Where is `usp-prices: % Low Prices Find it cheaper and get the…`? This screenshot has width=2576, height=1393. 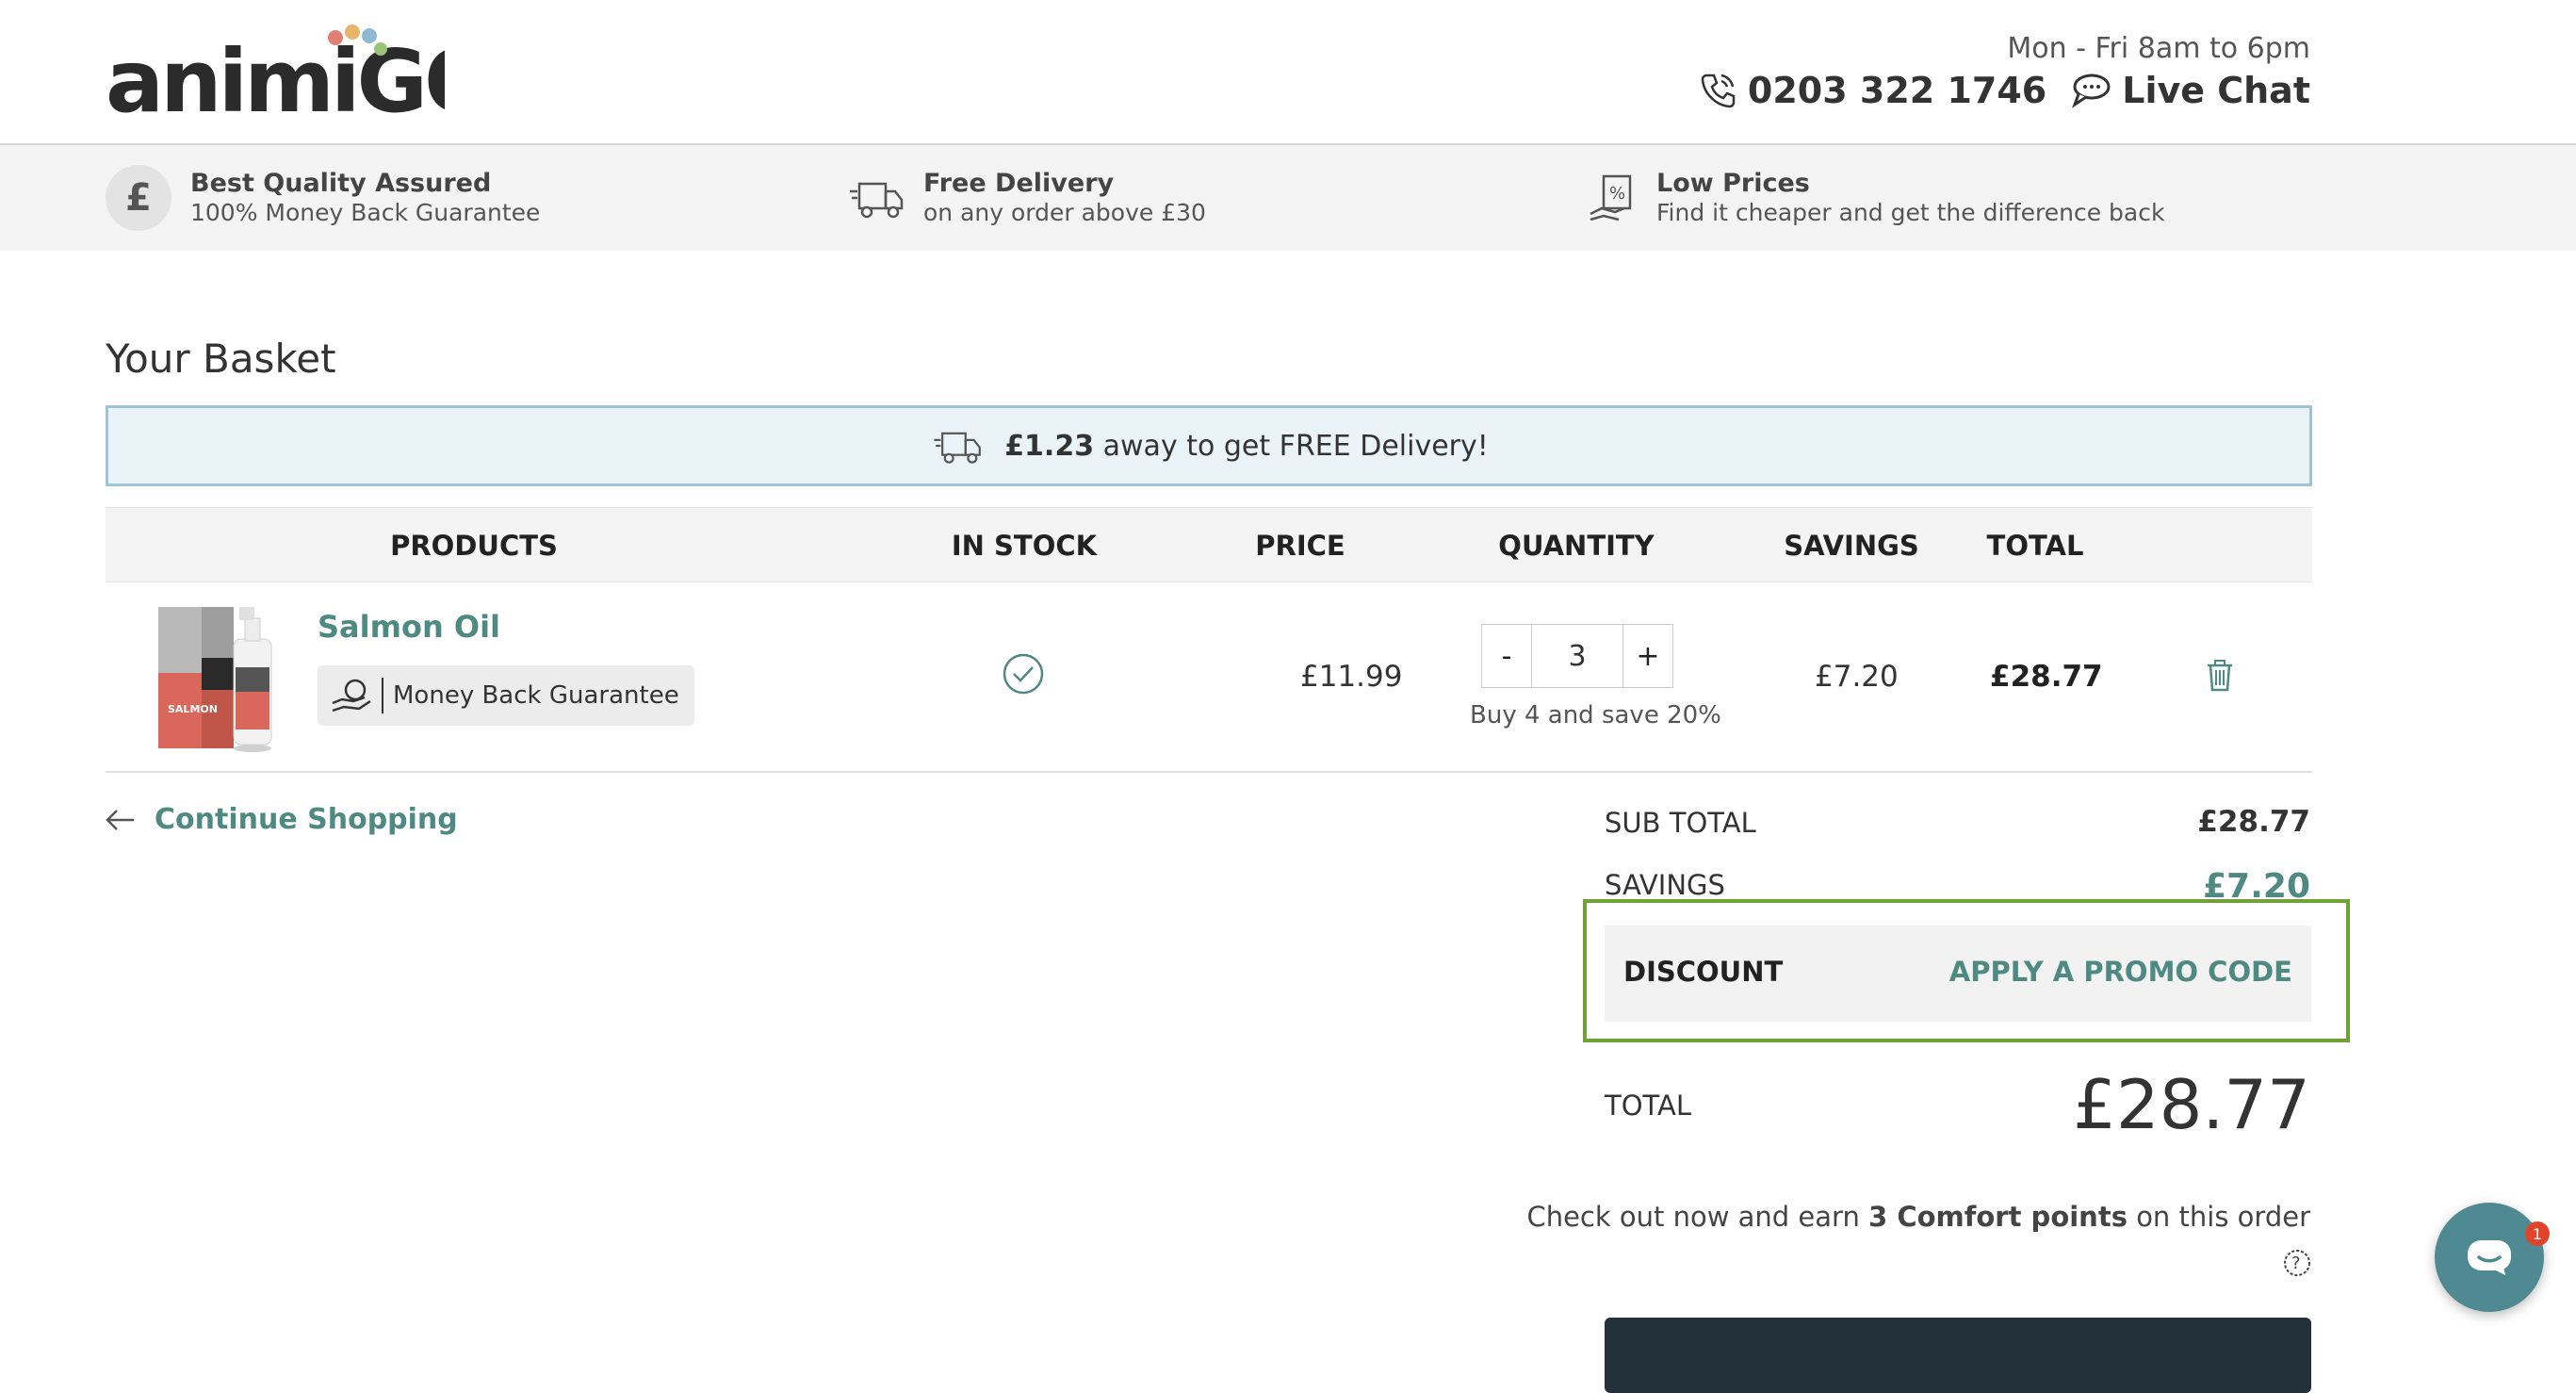
usp-prices: % Low Prices Find it cheaper and get the… is located at coordinates (1875, 198).